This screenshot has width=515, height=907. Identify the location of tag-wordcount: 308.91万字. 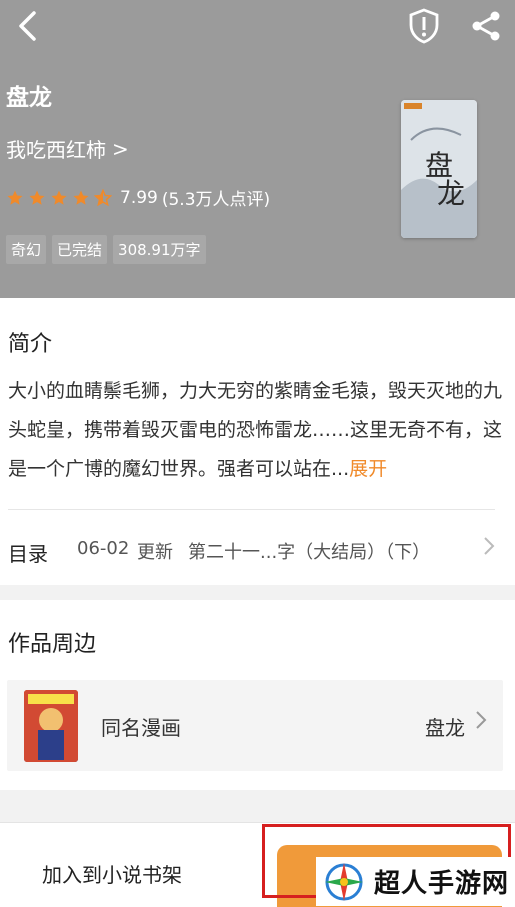
(159, 249).